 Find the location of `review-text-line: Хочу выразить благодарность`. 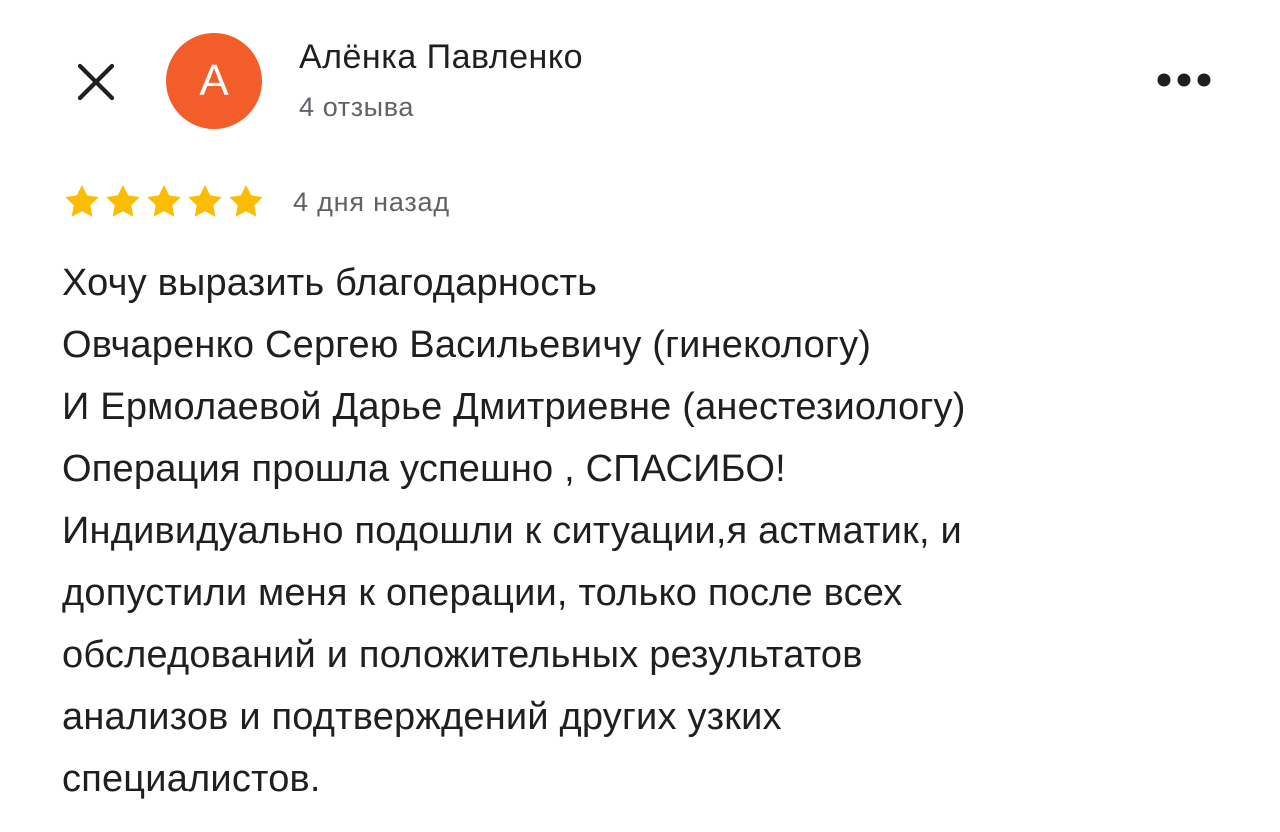

review-text-line: Хочу выразить благодарность is located at coordinates (330, 283).